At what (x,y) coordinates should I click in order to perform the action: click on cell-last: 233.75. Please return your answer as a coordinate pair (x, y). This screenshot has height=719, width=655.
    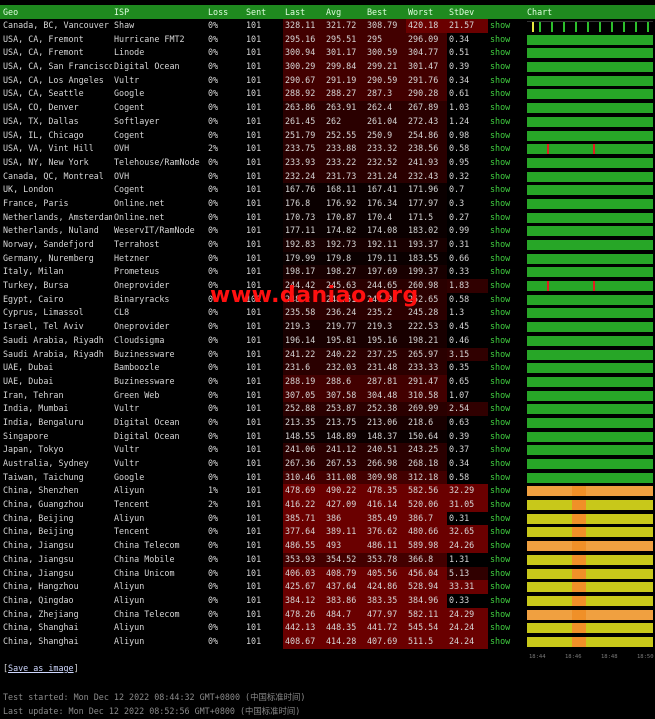
    Looking at the image, I should click on (303, 149).